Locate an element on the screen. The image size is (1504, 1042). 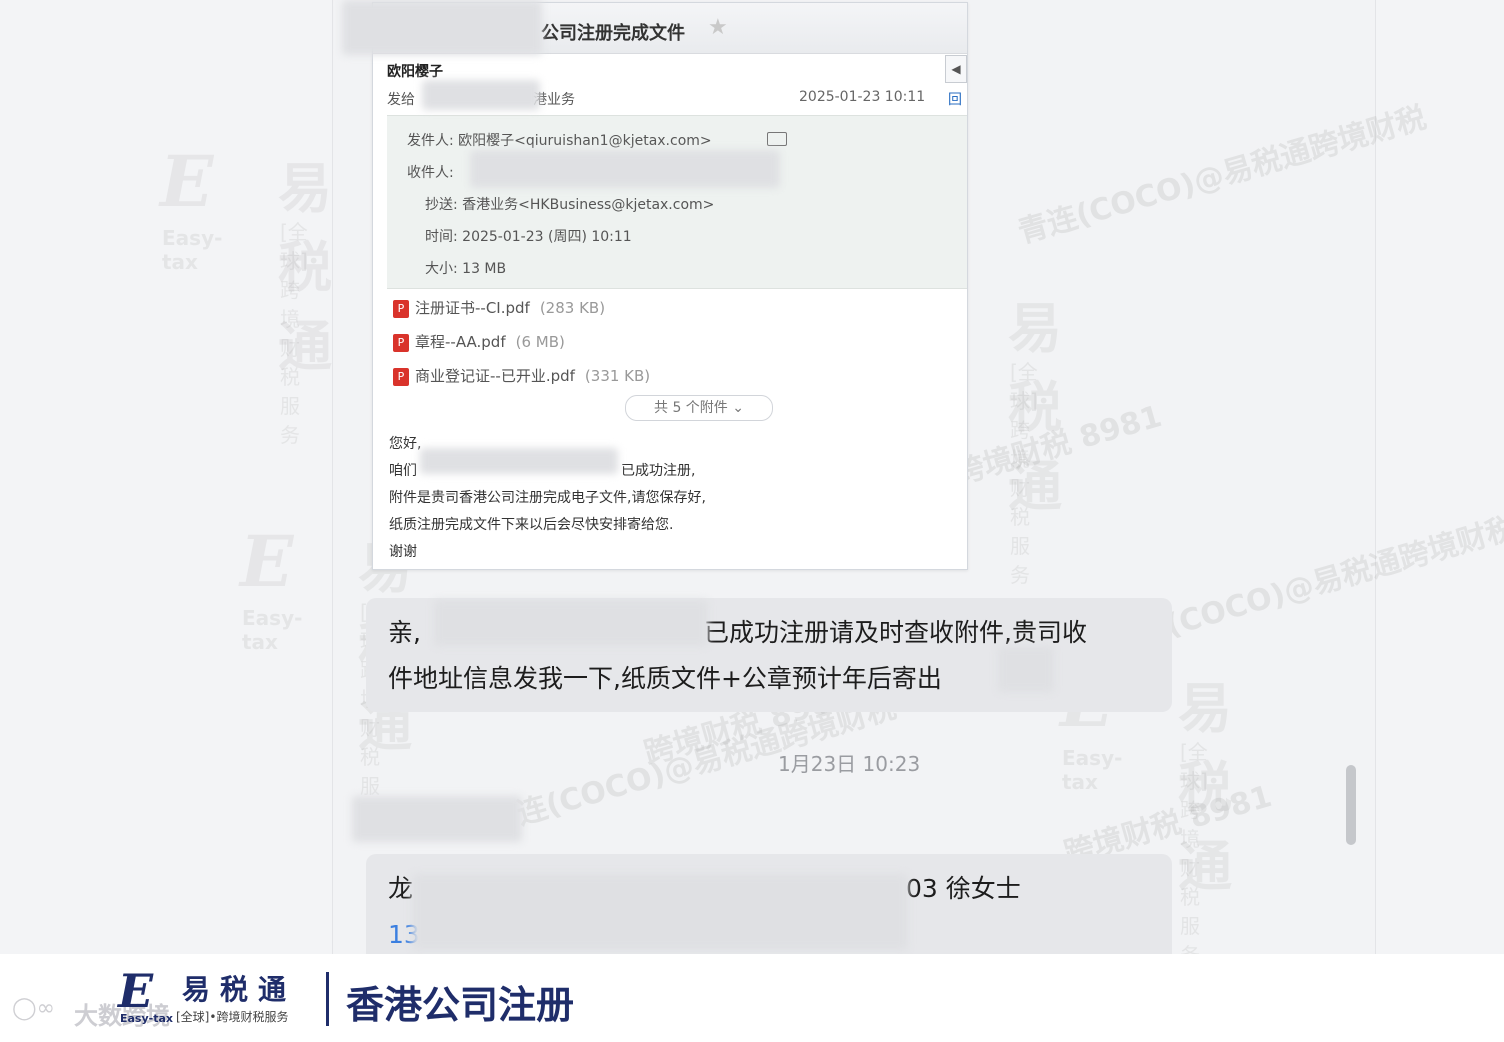
attachment-item: P 注册证书--CI.pdf (283 KB) is located at coordinates (499, 308).